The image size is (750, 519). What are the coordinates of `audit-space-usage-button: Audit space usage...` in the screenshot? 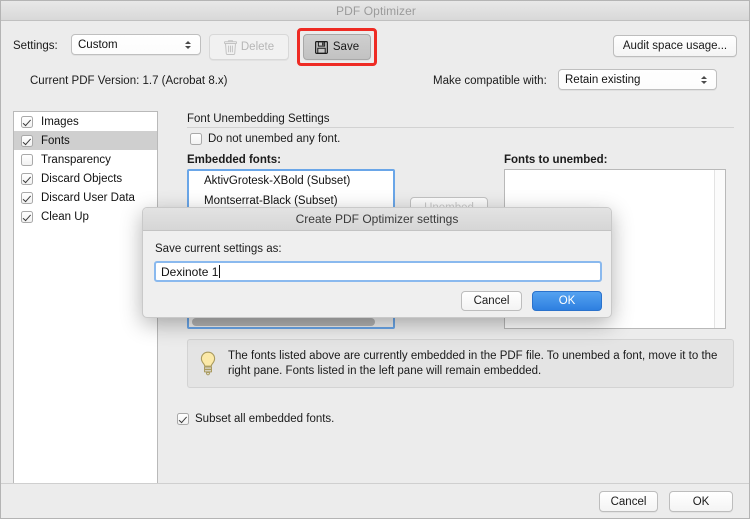 It's located at (675, 46).